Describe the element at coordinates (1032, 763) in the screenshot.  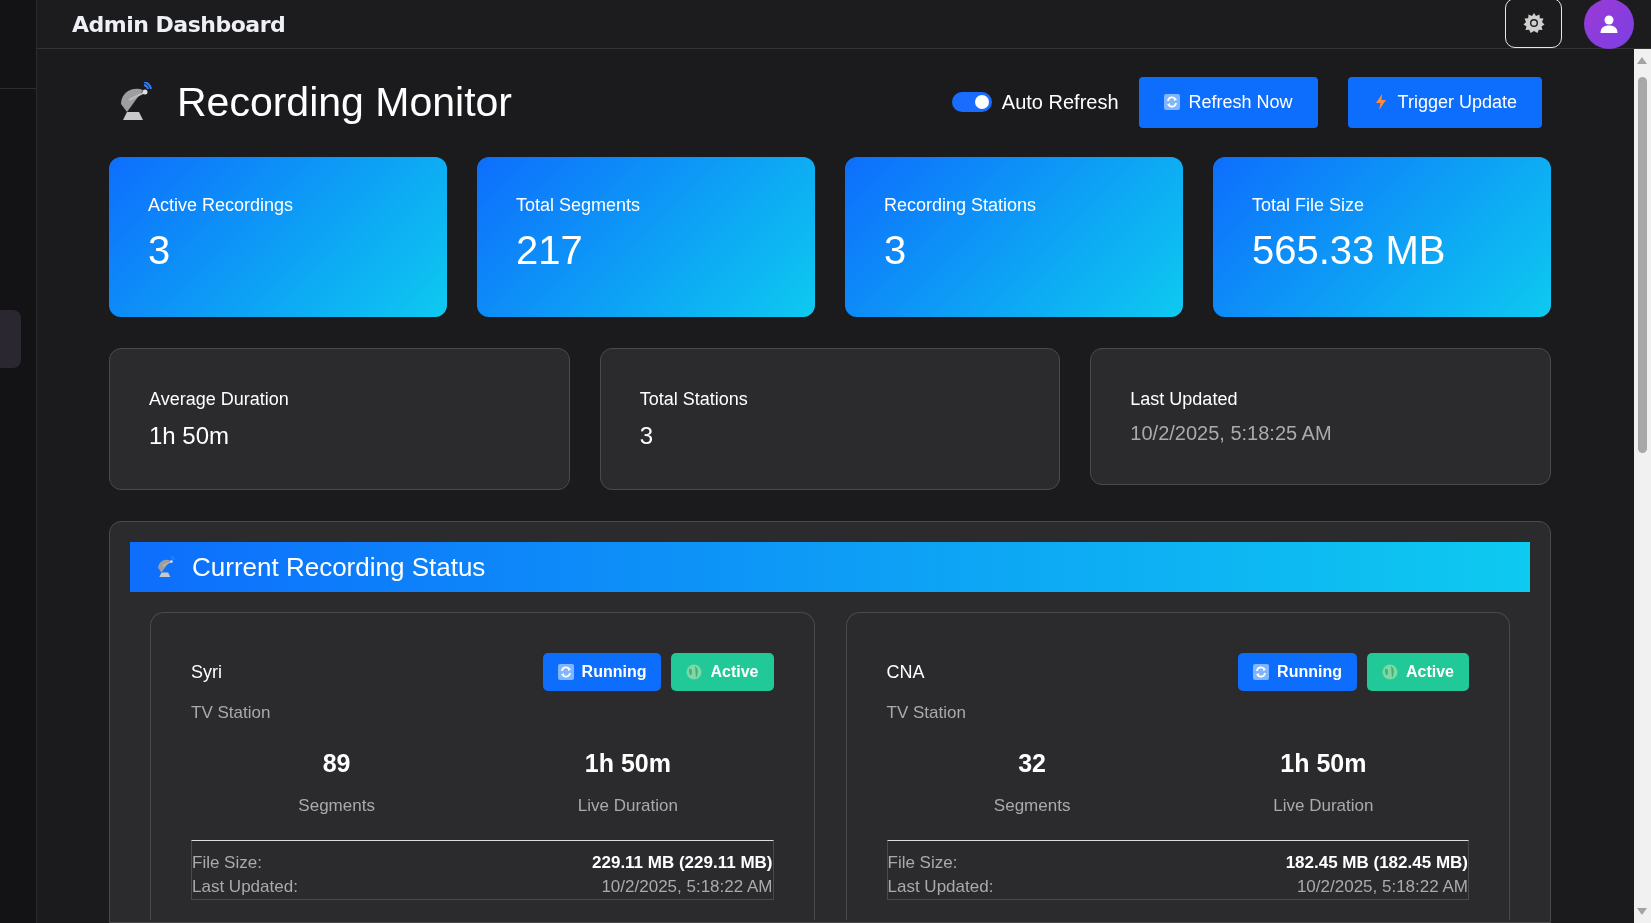
I see `segments-value: 32` at that location.